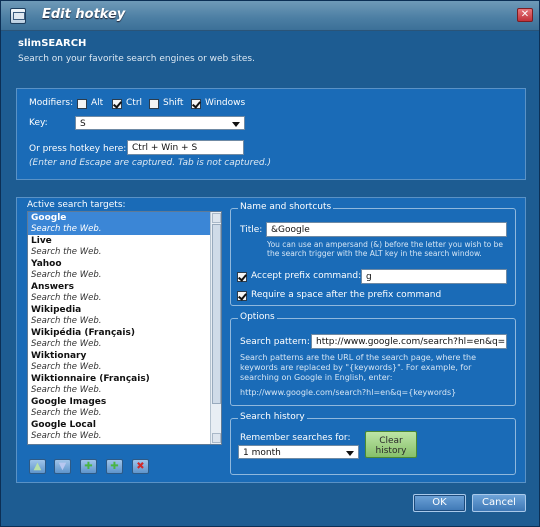 Image resolution: width=540 pixels, height=527 pixels. Describe the element at coordinates (134, 103) in the screenshot. I see `modifier-ctrl-label: Ctrl` at that location.